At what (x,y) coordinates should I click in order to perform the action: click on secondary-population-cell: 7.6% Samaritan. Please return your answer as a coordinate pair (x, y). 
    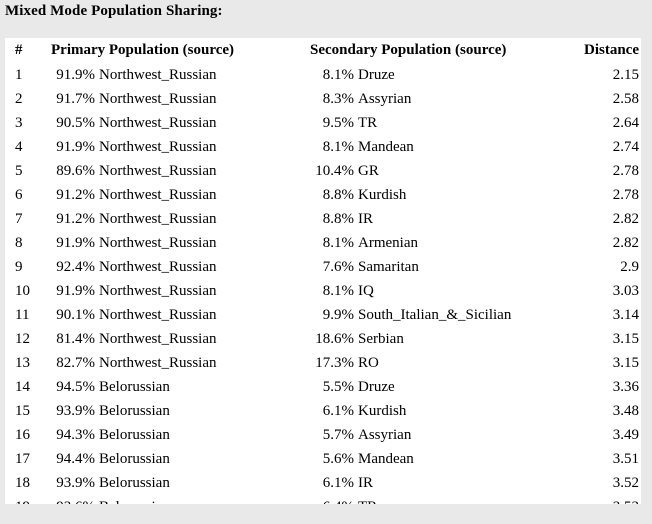
    Looking at the image, I should click on (425, 267).